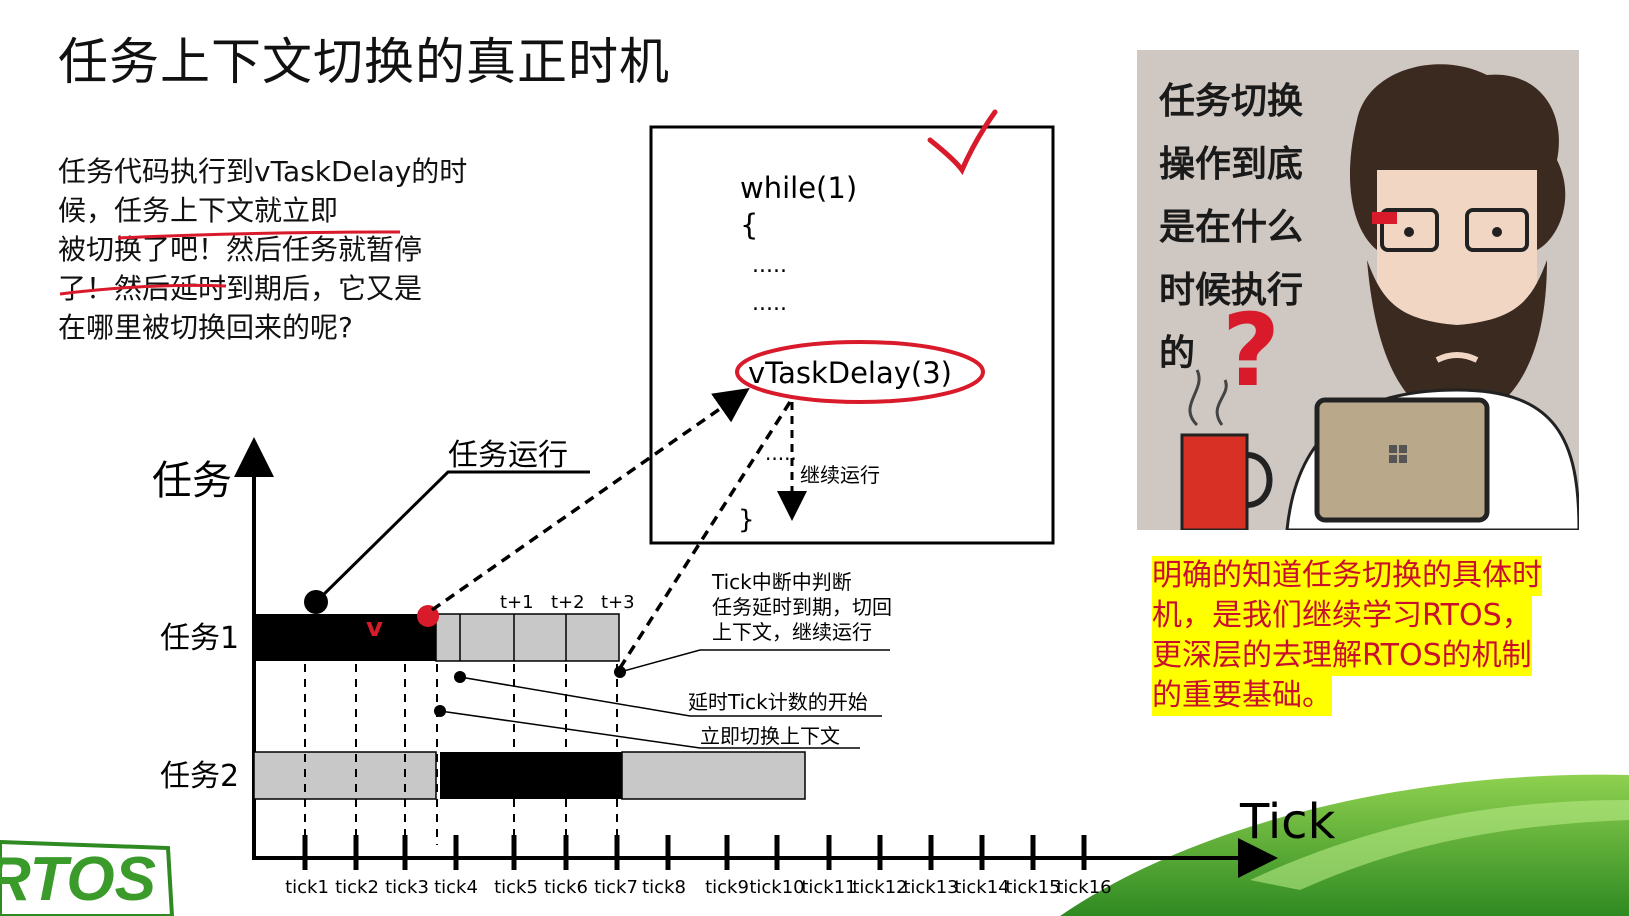 The image size is (1629, 916). I want to click on note-line: 明确的知道任务切换的具体时, so click(1347, 576).